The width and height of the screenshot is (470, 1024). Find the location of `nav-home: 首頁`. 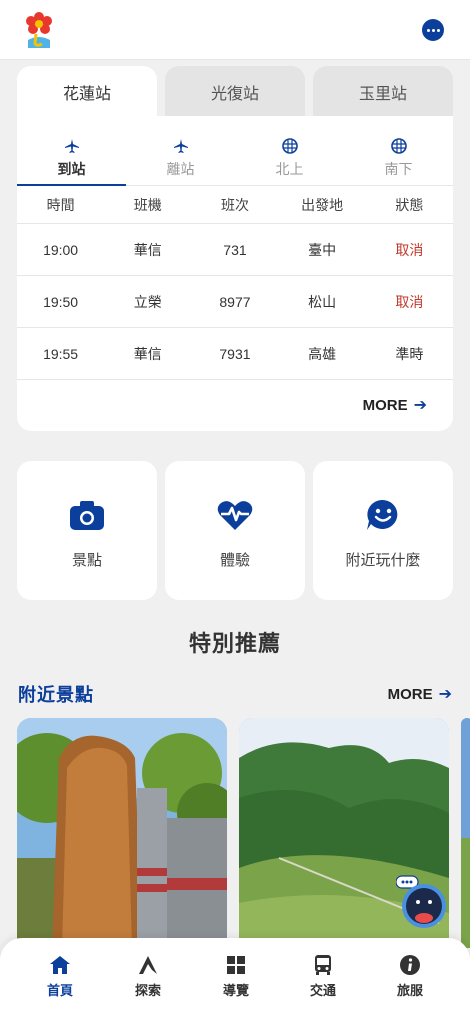

nav-home: 首頁 is located at coordinates (60, 976).